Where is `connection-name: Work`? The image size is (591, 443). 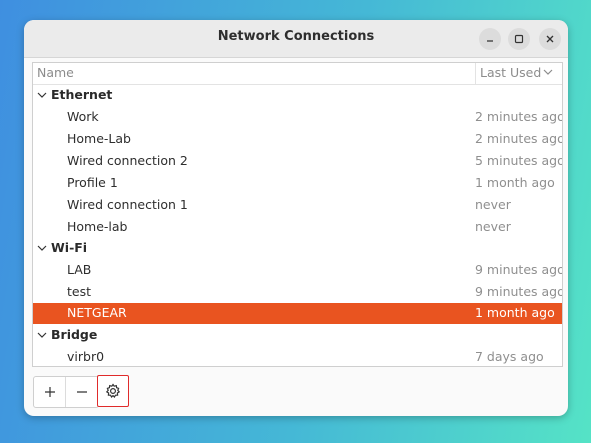
connection-name: Work is located at coordinates (83, 116).